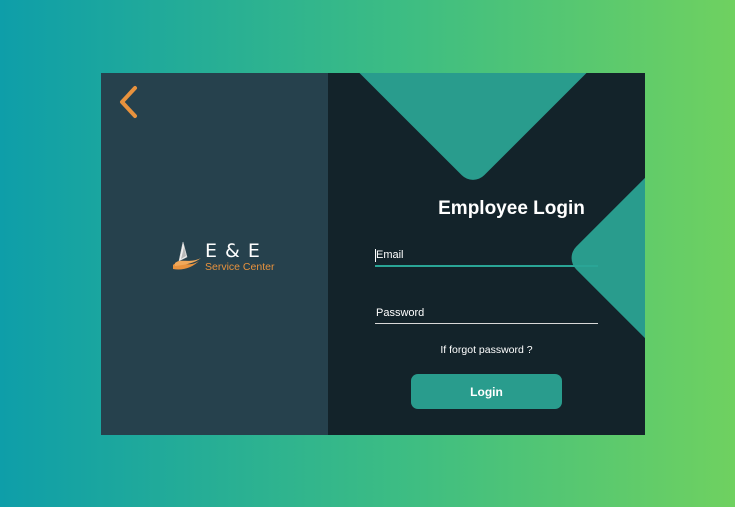  I want to click on back-button, so click(129, 102).